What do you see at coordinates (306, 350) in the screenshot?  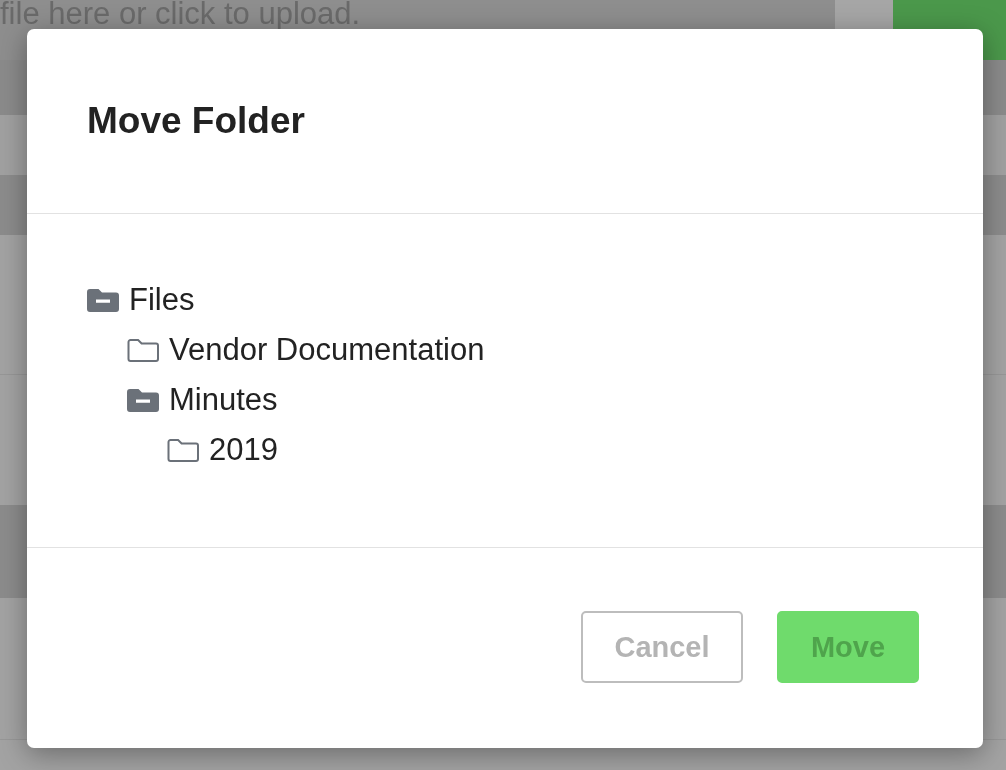 I see `folder-tree-item: Vendor Documentation` at bounding box center [306, 350].